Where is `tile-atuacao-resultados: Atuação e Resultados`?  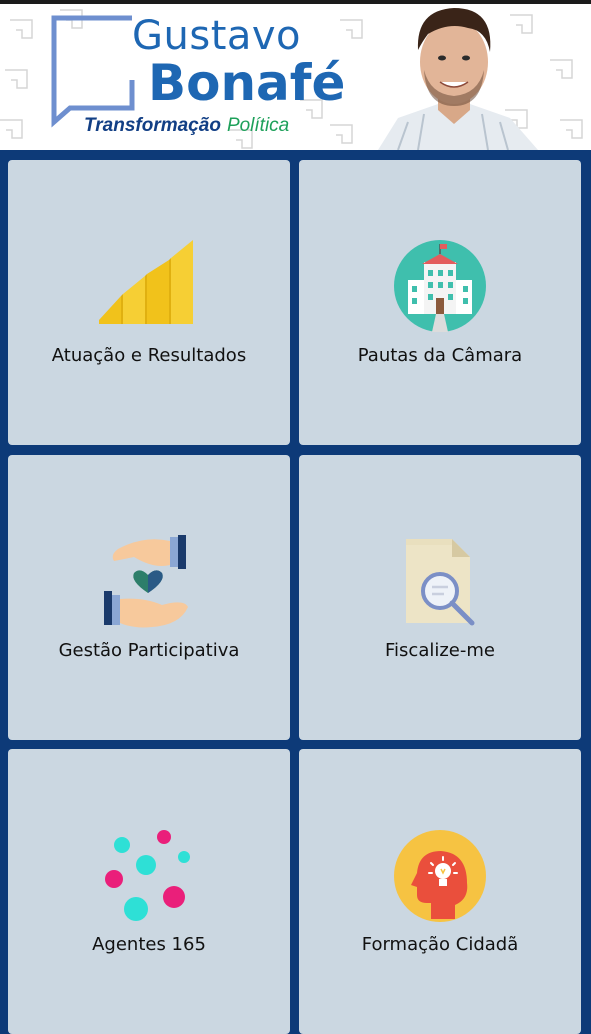 tile-atuacao-resultados: Atuação e Resultados is located at coordinates (149, 302).